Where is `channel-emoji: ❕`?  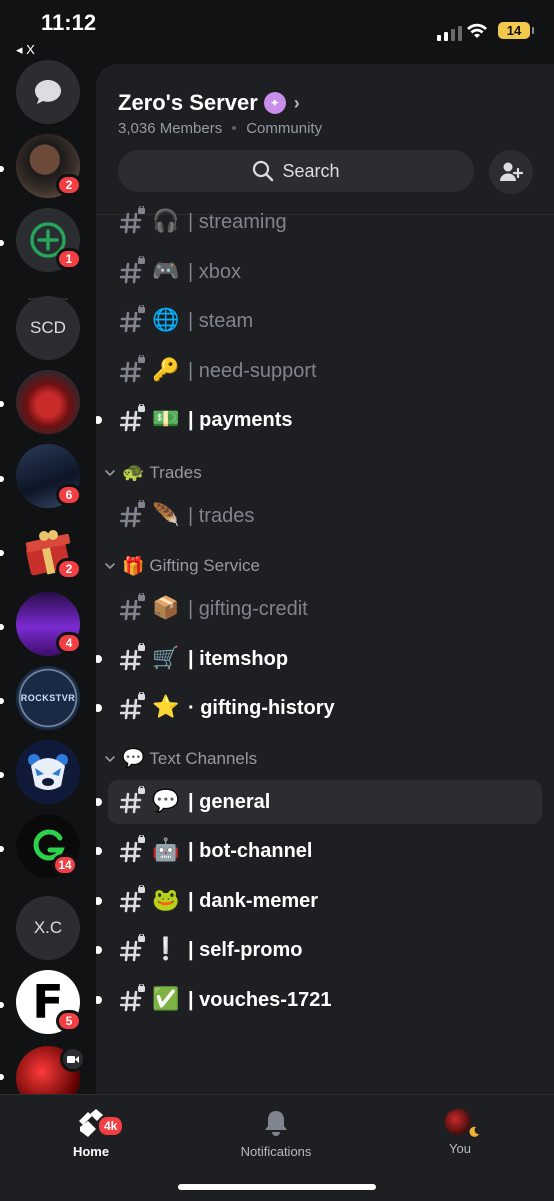 channel-emoji: ❕ is located at coordinates (166, 949).